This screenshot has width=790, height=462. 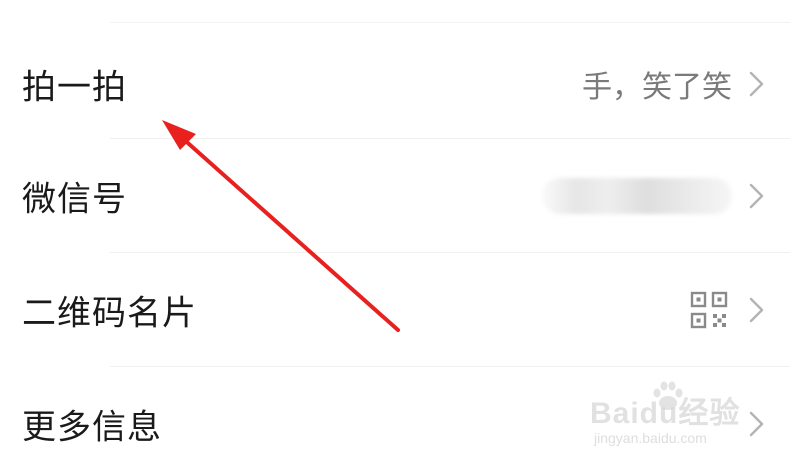 I want to click on qr-code-icon, so click(x=709, y=310).